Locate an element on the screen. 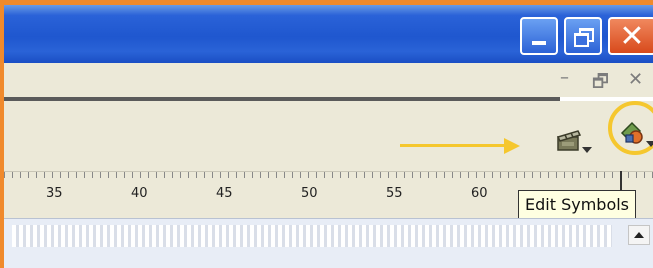 This screenshot has width=653, height=268. ruler-label: 60 is located at coordinates (479, 193).